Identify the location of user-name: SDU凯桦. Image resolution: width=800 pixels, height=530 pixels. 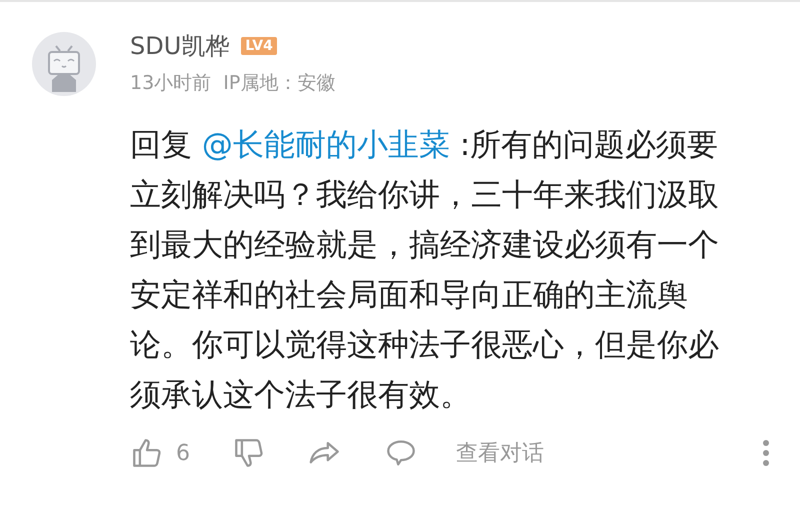
(180, 46).